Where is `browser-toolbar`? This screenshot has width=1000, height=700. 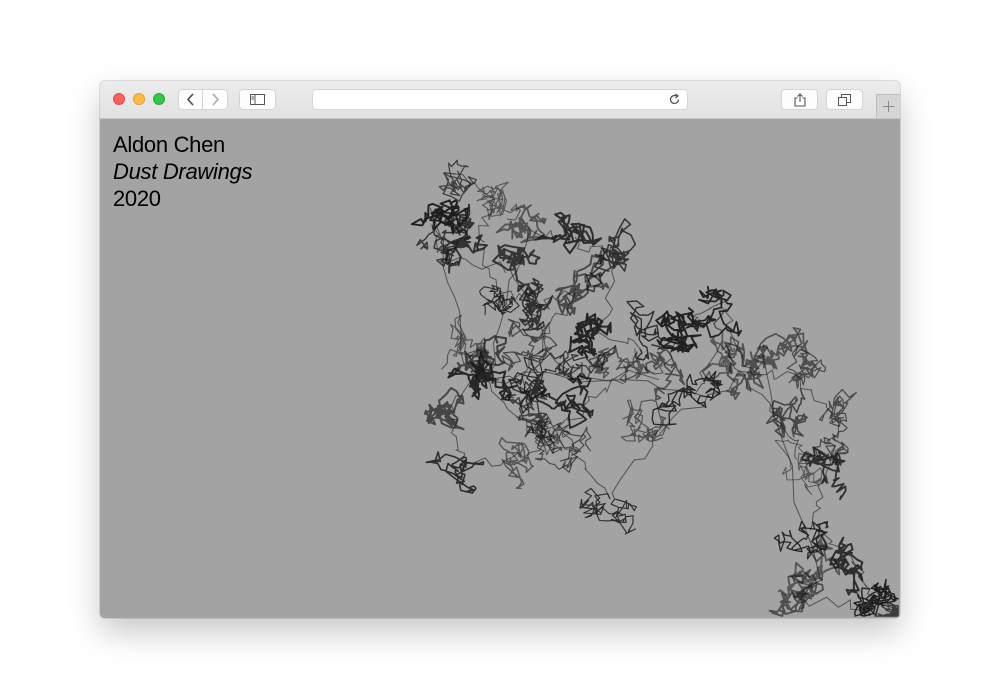
browser-toolbar is located at coordinates (500, 100).